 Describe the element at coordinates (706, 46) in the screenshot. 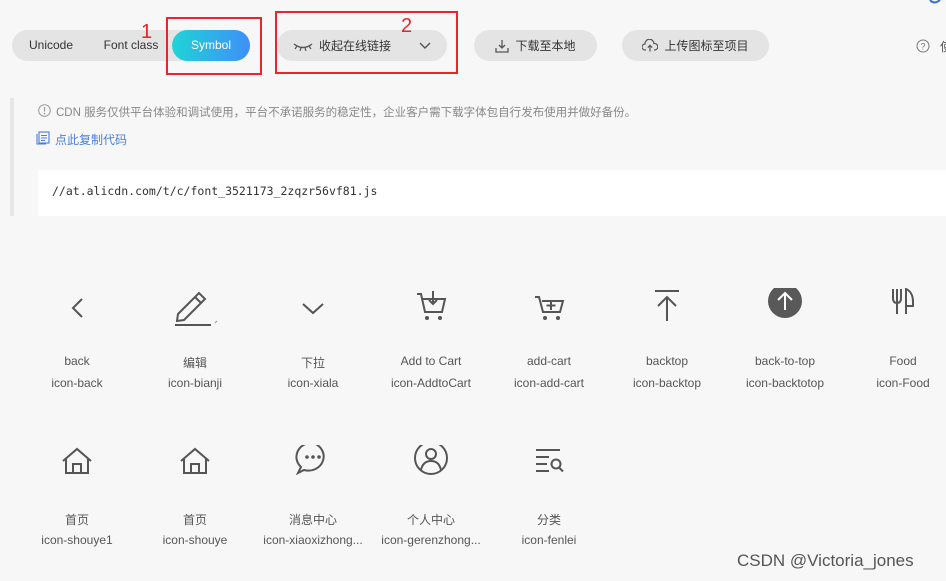

I see `upload-label: 上传图标至项目` at that location.